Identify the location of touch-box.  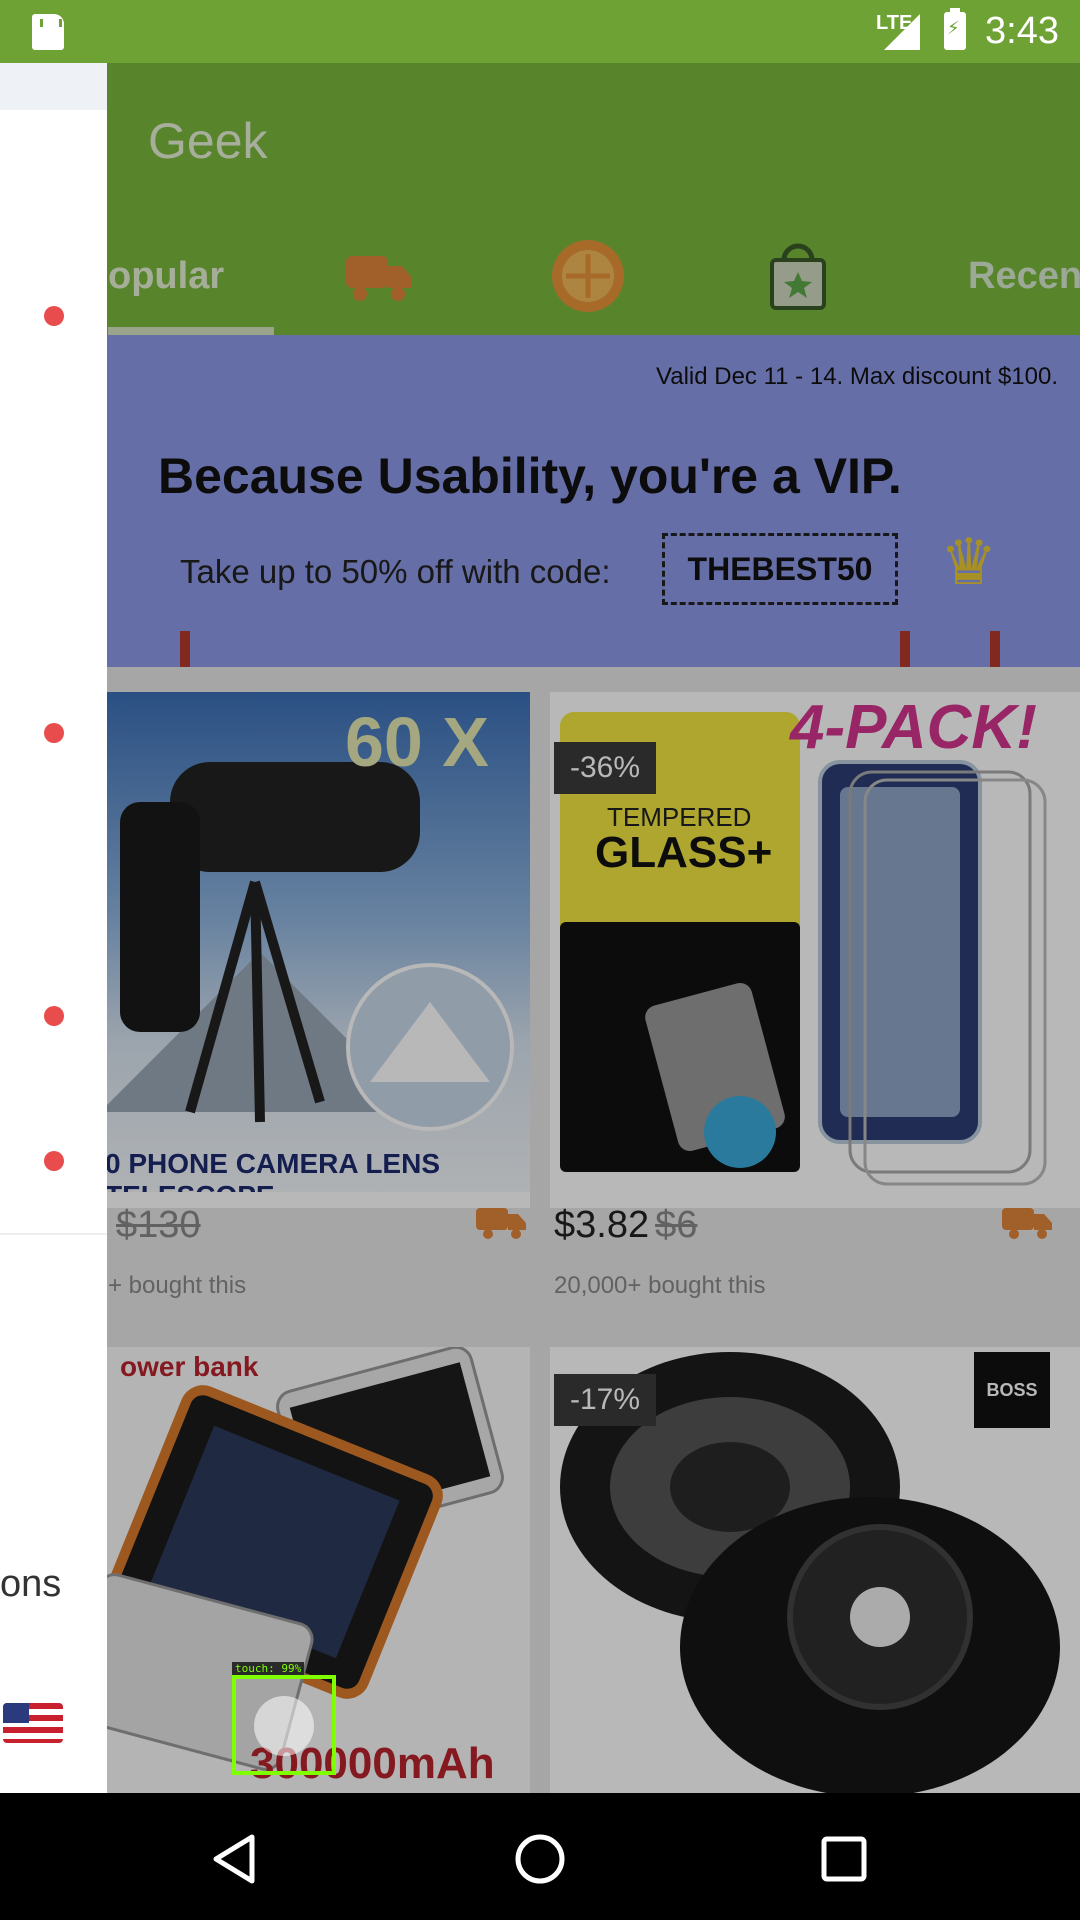
(284, 1725).